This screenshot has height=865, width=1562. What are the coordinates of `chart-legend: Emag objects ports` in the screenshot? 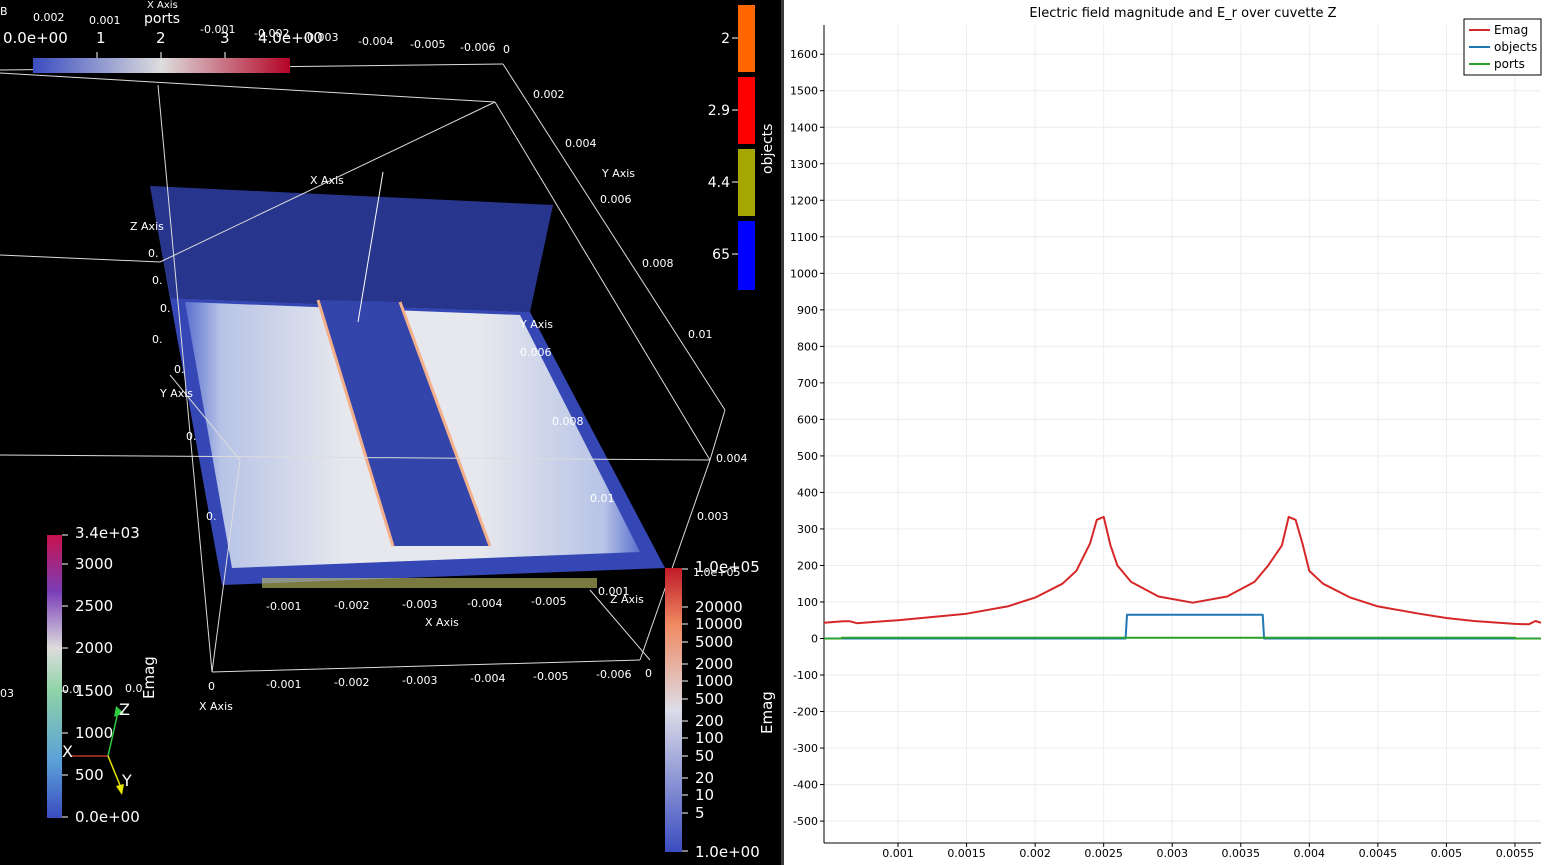 It's located at (1502, 47).